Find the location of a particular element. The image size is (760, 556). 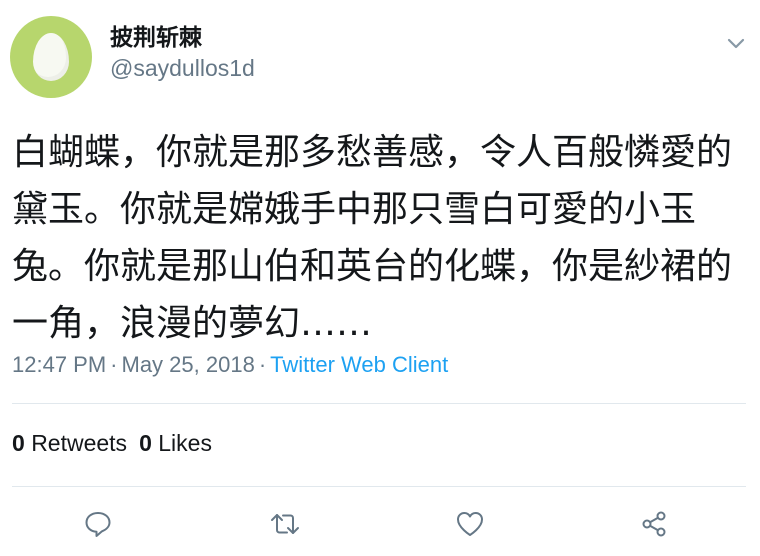

avatar is located at coordinates (51, 57).